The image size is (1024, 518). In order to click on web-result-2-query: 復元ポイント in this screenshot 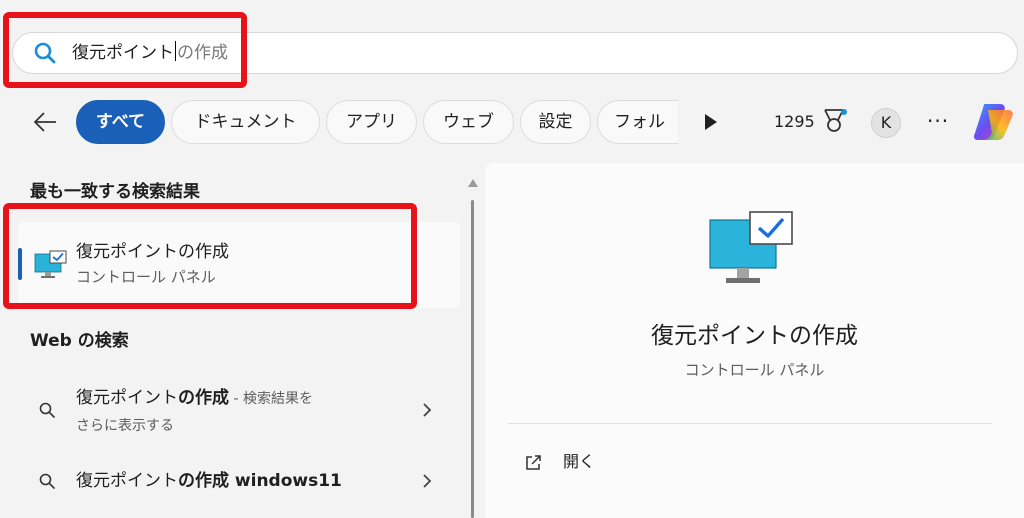, I will do `click(127, 481)`.